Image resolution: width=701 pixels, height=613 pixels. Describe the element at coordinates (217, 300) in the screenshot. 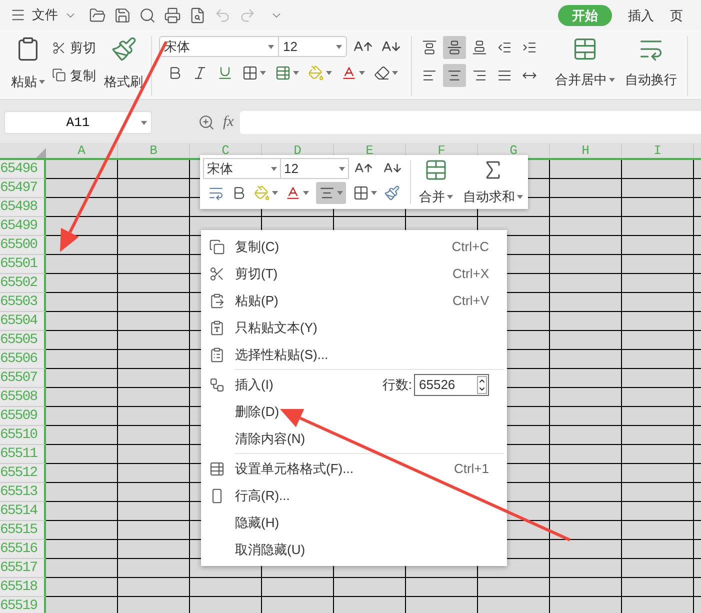

I see `paste-icon` at that location.